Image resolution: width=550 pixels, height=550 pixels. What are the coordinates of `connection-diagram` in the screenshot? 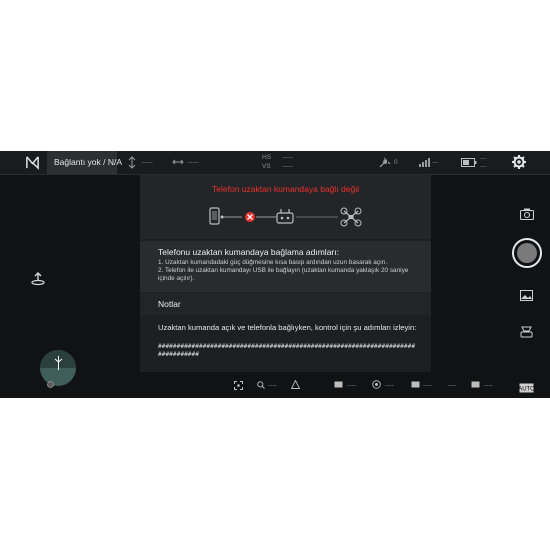 It's located at (285, 217).